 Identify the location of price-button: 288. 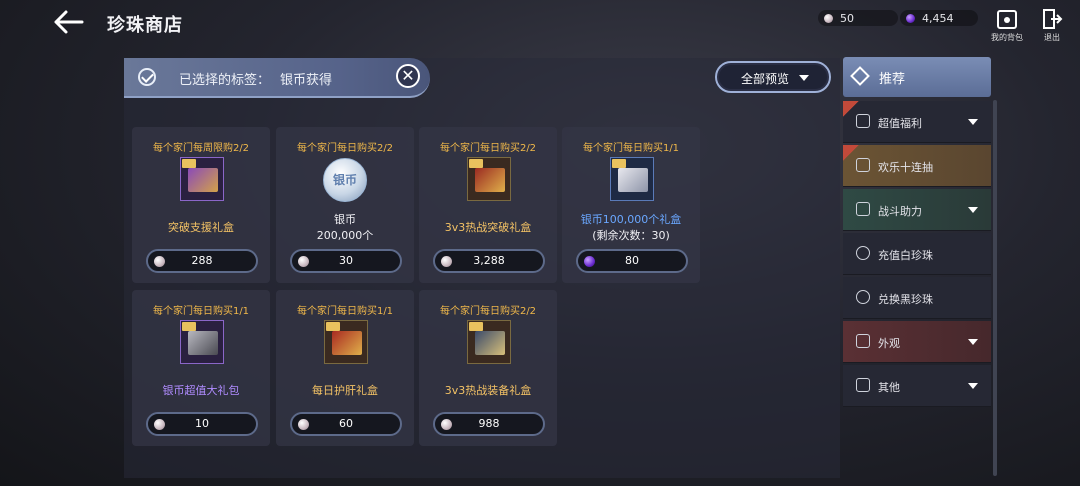
(202, 261).